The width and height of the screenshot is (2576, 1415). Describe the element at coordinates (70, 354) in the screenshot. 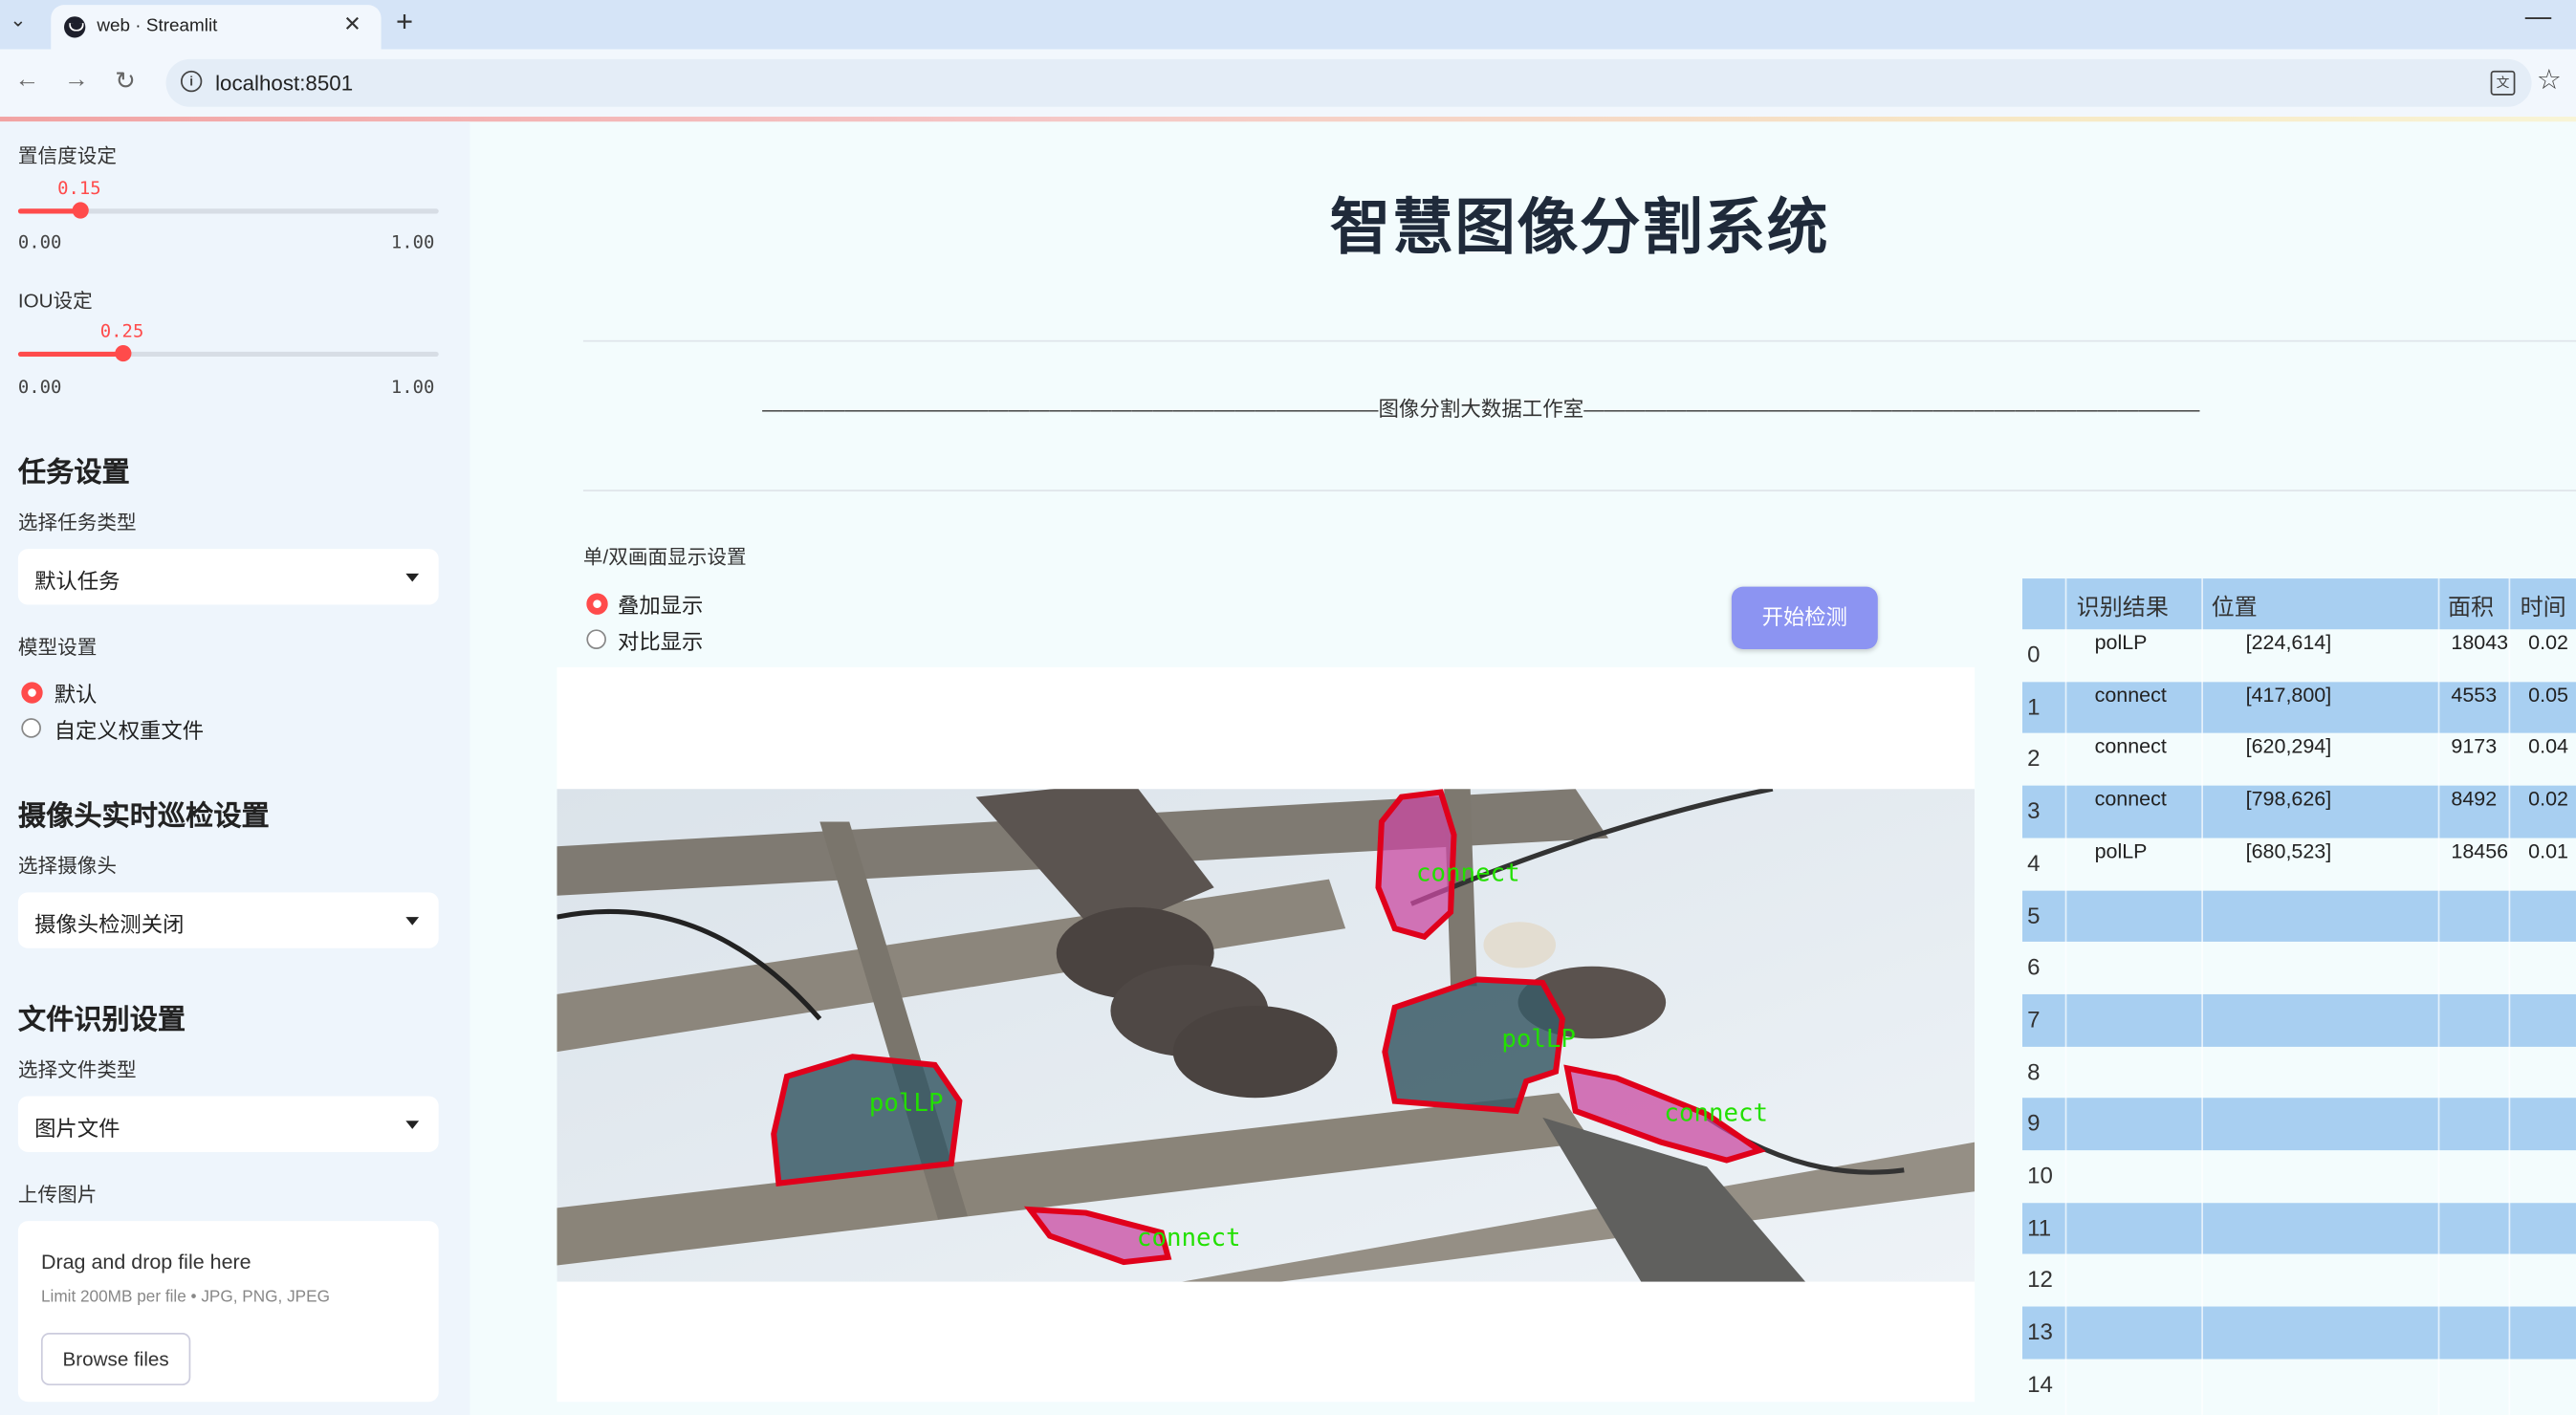

I see `iou-slider-fill` at that location.